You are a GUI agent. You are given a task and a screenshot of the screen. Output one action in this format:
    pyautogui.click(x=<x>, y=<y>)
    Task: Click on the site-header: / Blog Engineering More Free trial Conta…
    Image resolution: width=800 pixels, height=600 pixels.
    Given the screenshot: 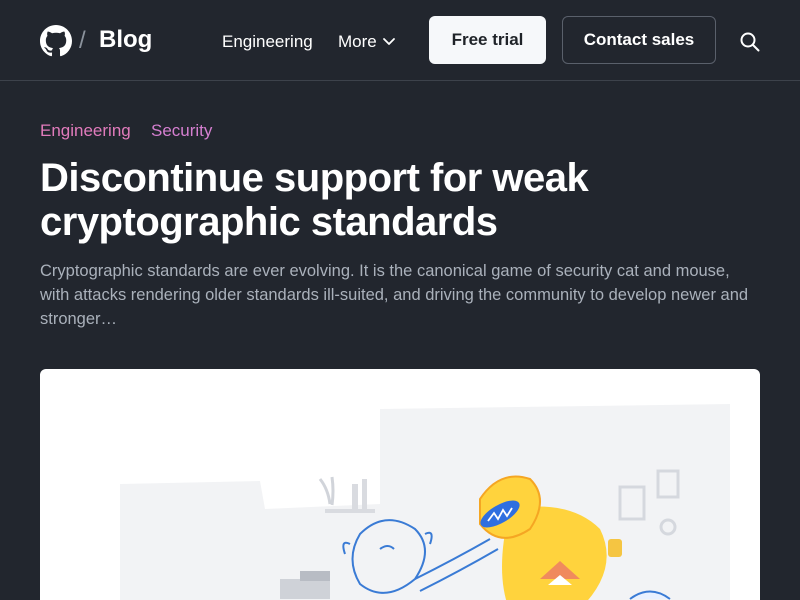 What is the action you would take?
    pyautogui.click(x=400, y=40)
    